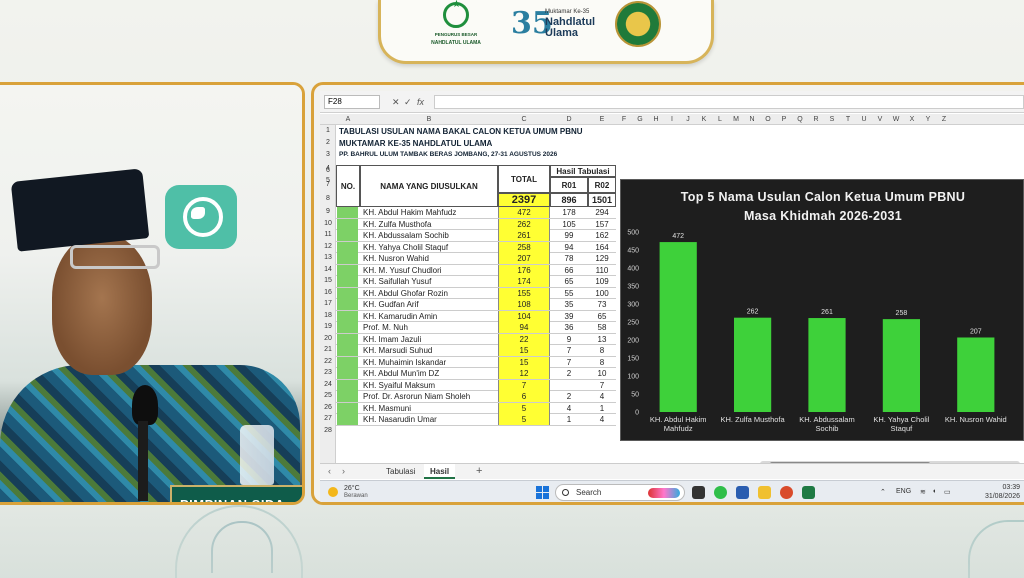  What do you see at coordinates (903, 491) in the screenshot?
I see `language-indicator: ENG` at bounding box center [903, 491].